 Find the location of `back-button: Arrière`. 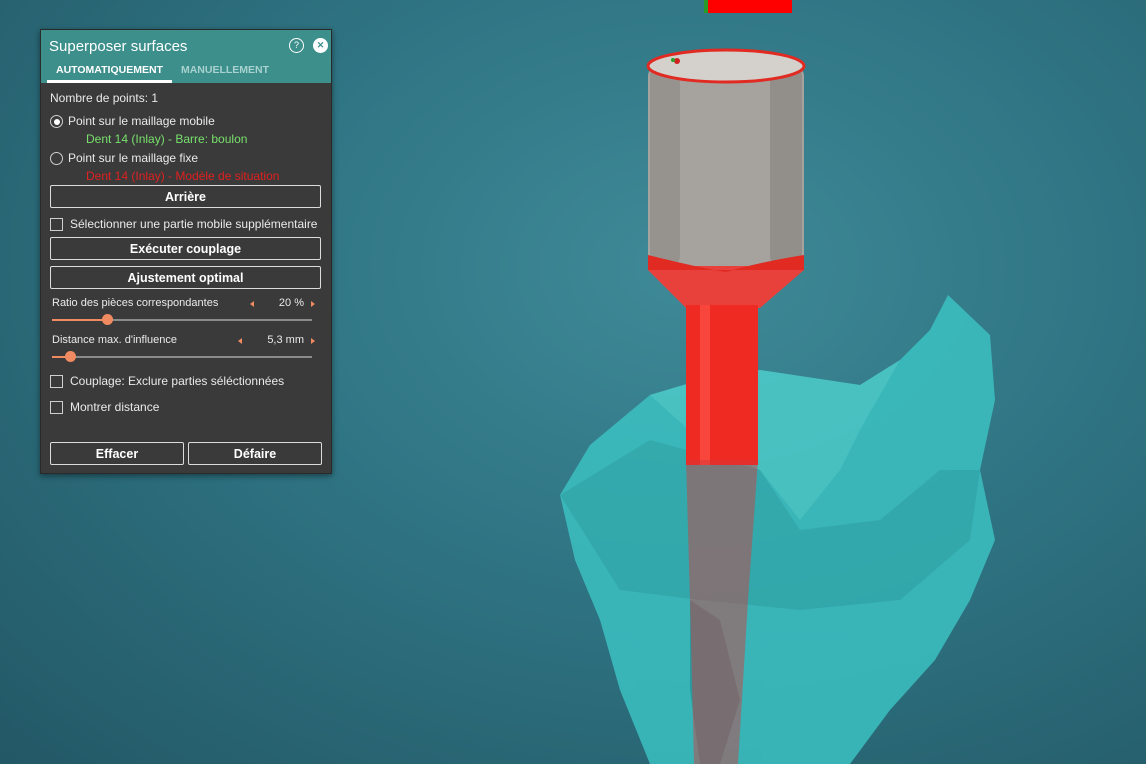

back-button: Arrière is located at coordinates (185, 196).